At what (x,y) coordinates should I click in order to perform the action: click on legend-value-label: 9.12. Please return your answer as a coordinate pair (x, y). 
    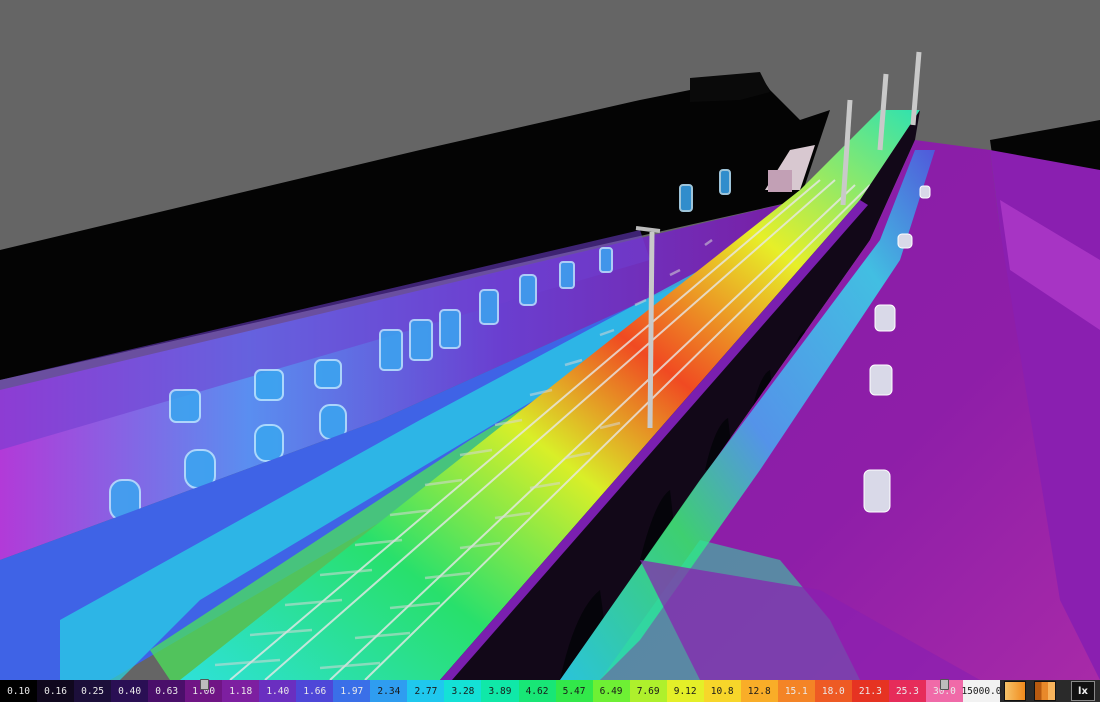
    Looking at the image, I should click on (685, 691).